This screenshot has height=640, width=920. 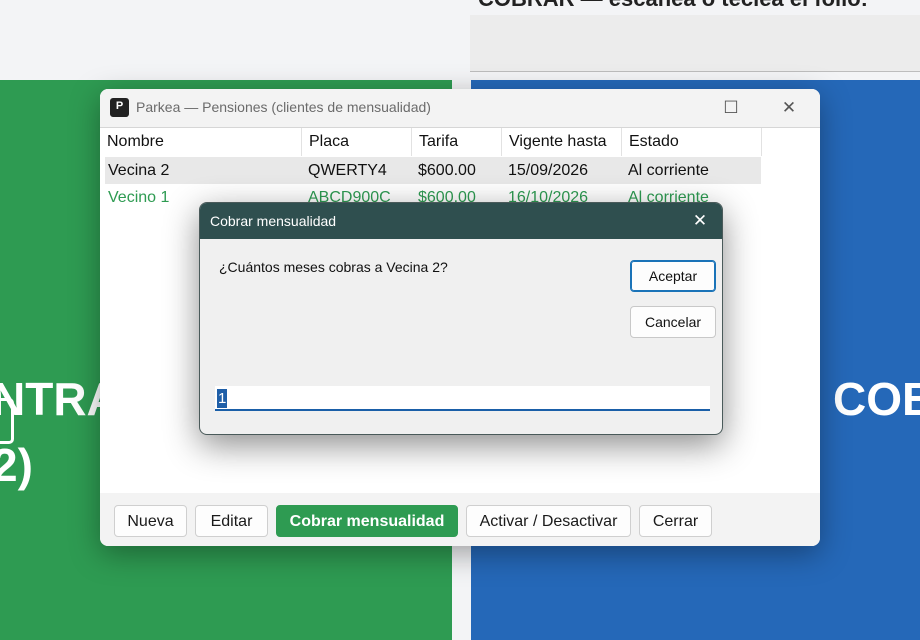 What do you see at coordinates (692, 142) in the screenshot?
I see `column-header-estado: Estado` at bounding box center [692, 142].